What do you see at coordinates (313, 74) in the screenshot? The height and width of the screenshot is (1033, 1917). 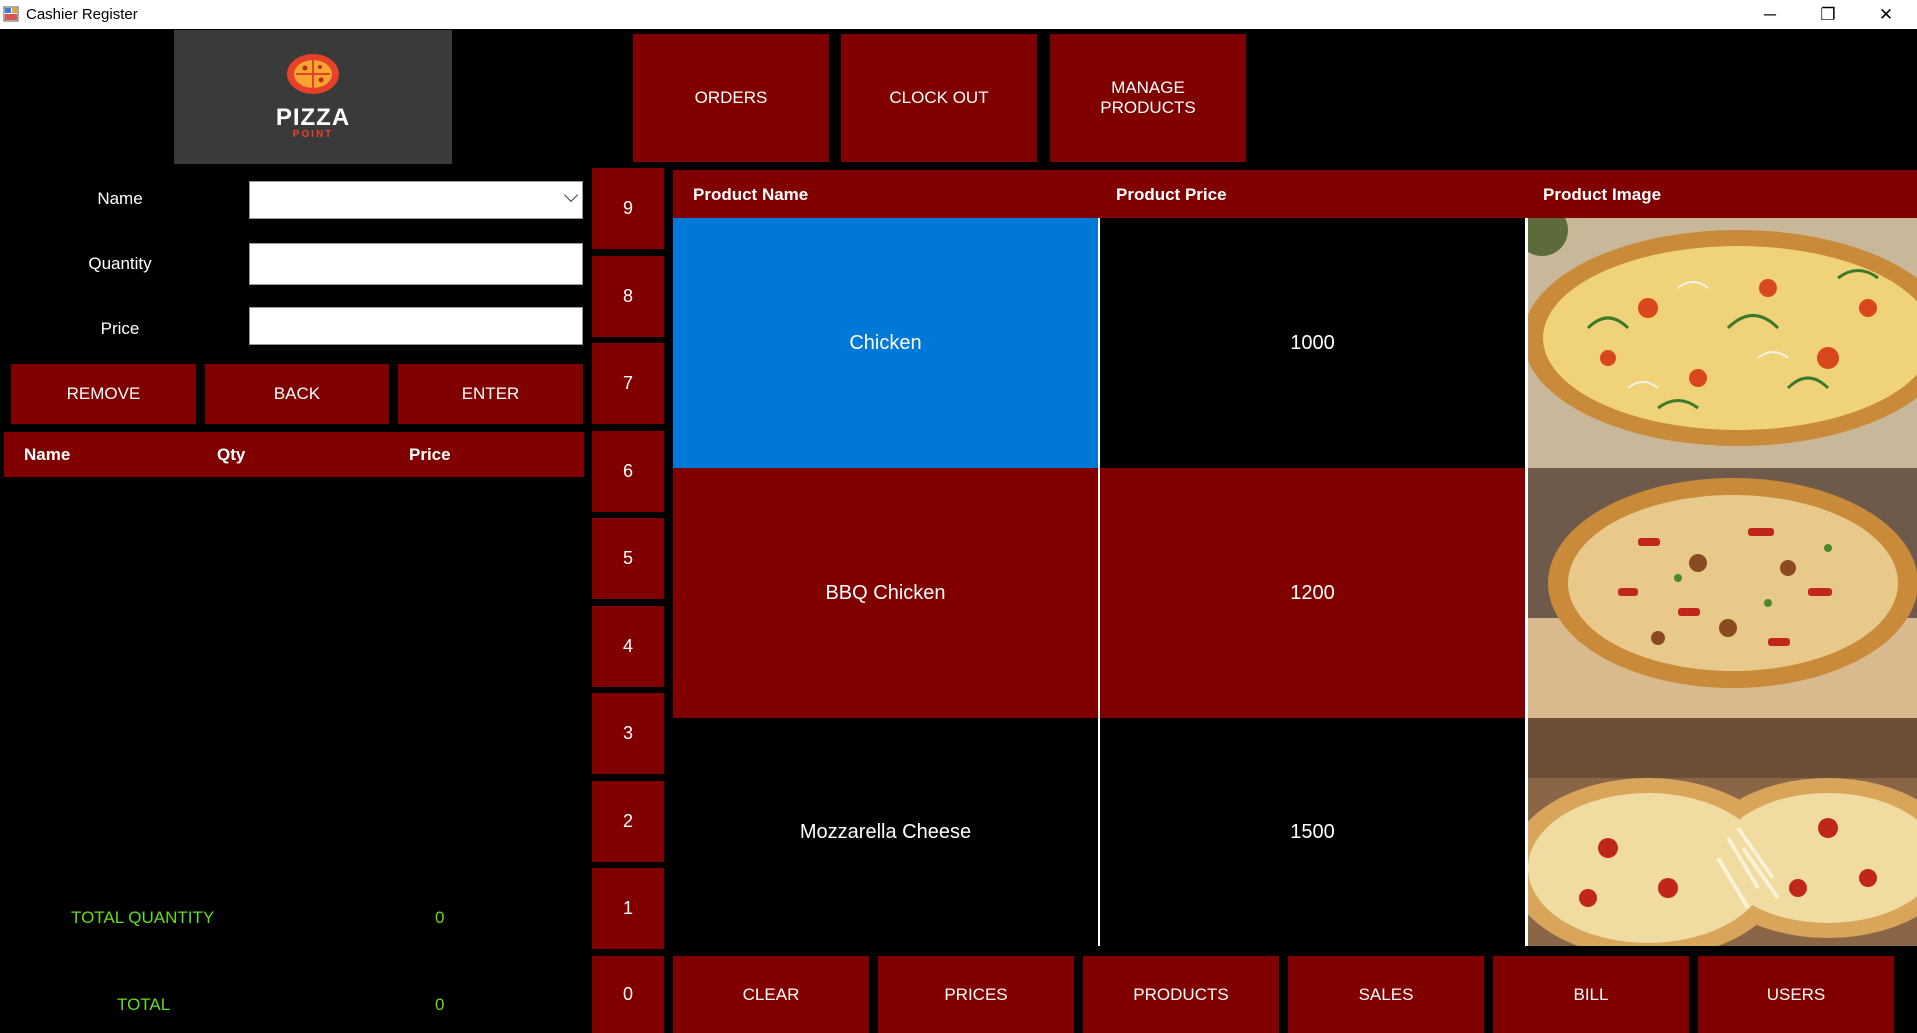 I see `pizza-logo-icon` at bounding box center [313, 74].